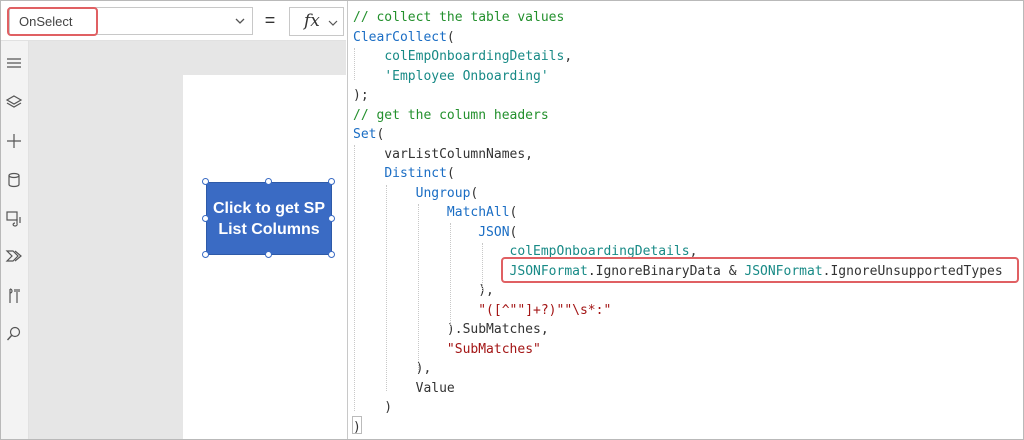  I want to click on code-token: ClearCollect, so click(400, 37).